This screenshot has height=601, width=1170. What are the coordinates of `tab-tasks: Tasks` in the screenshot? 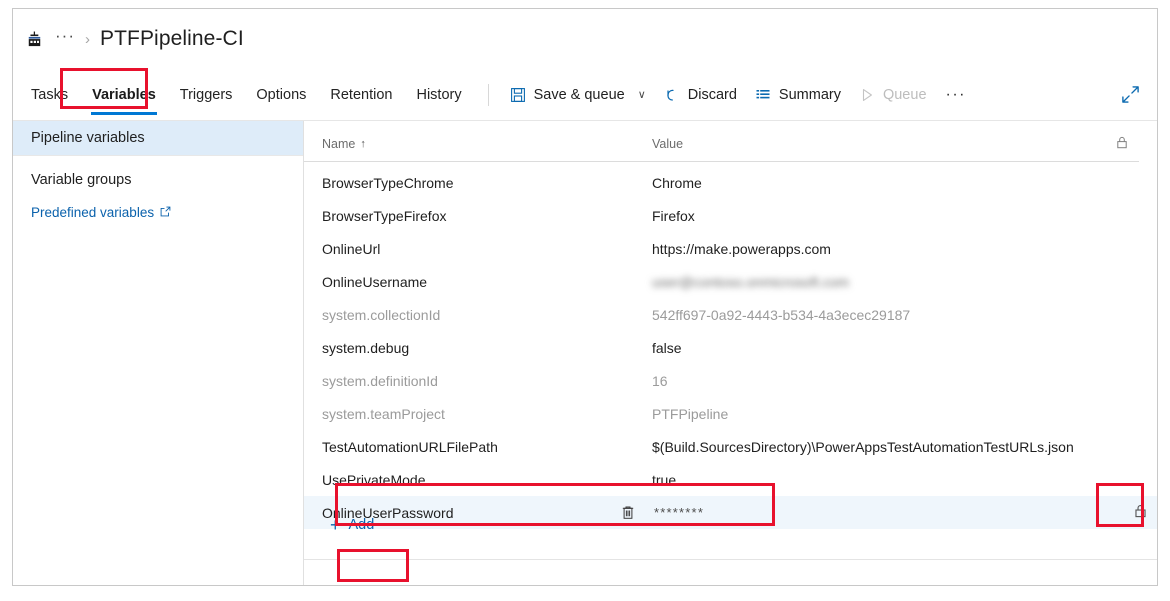 It's located at (46, 95).